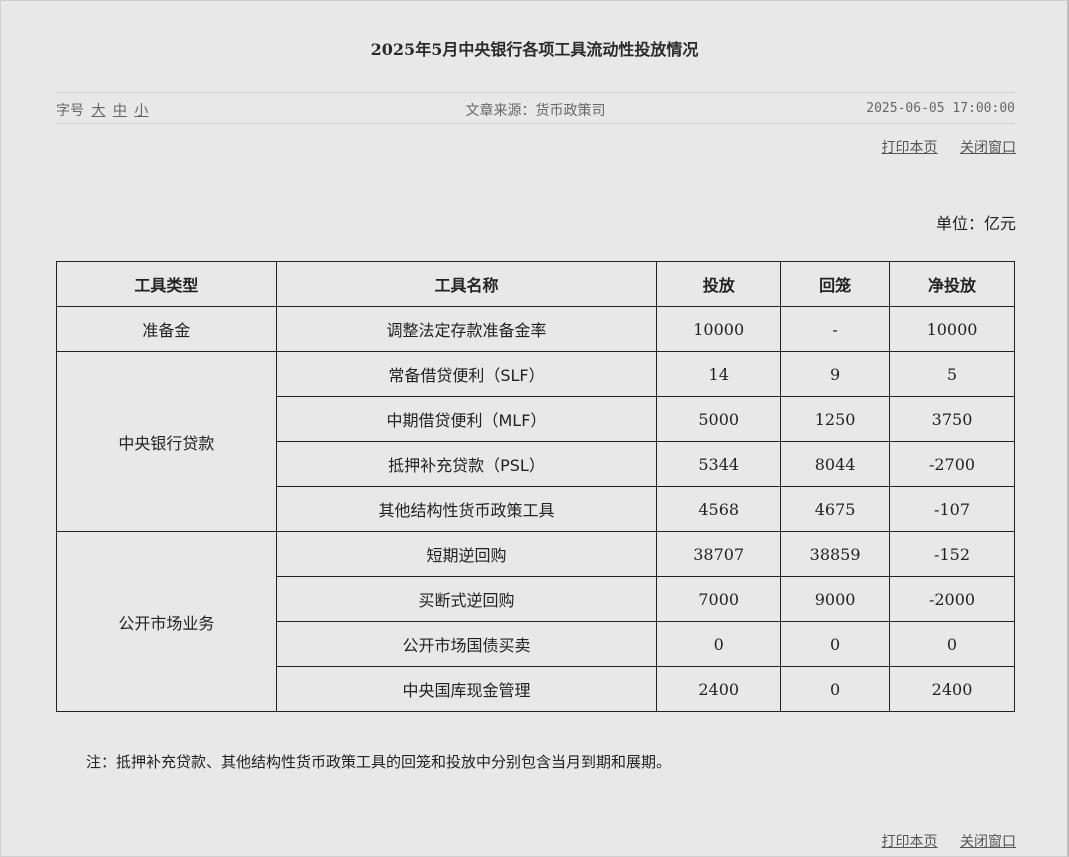  What do you see at coordinates (466, 509) in the screenshot?
I see `tool-name-cell: 其他结构性货币政策工具` at bounding box center [466, 509].